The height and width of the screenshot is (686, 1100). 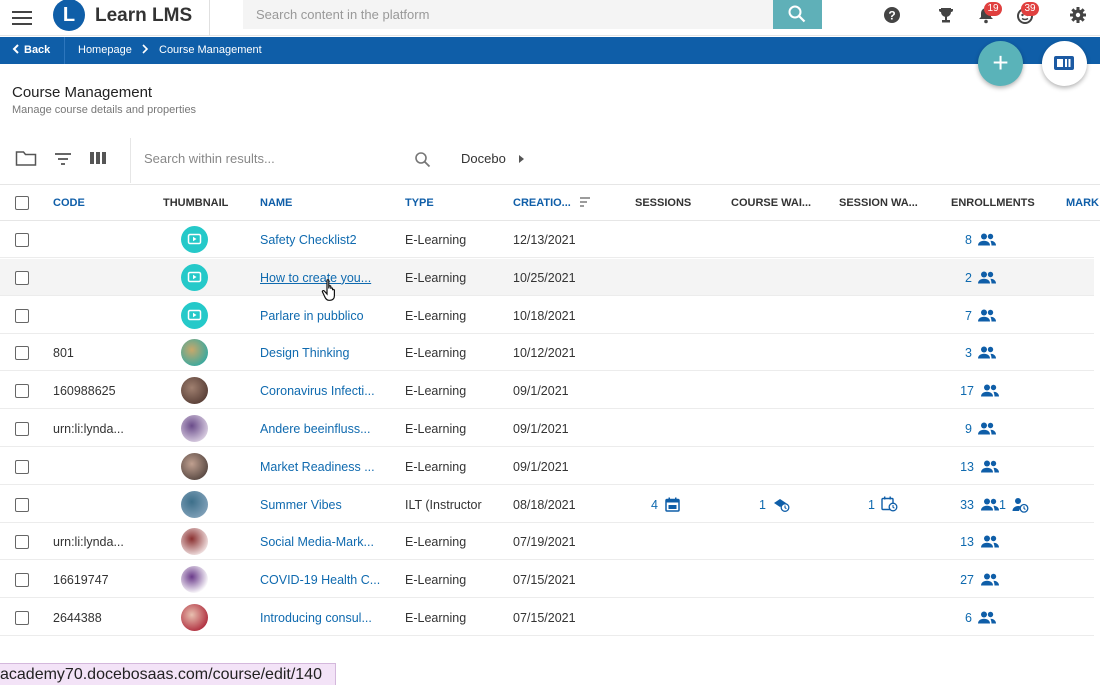 I want to click on course-name-link: Safety Checklist2, so click(x=308, y=240).